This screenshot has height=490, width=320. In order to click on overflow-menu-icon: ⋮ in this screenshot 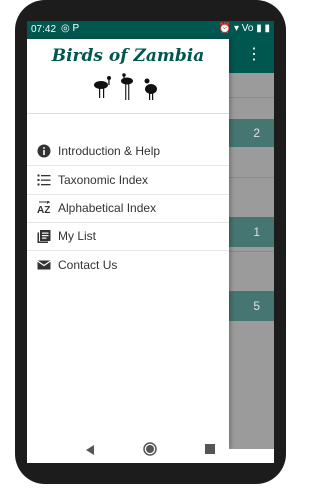, I will do `click(254, 55)`.